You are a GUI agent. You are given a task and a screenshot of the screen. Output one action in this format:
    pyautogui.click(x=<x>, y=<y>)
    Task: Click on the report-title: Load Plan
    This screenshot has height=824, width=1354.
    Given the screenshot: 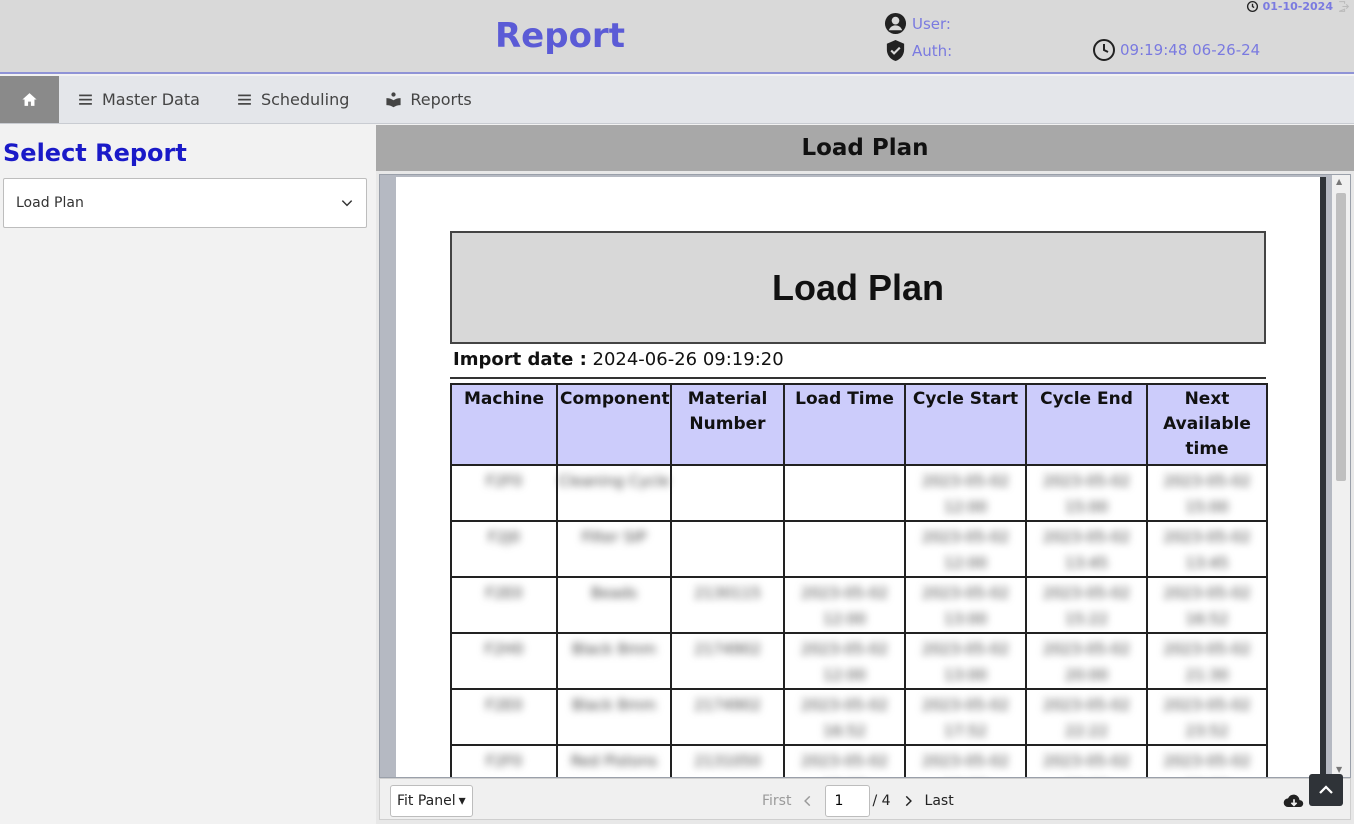 What is the action you would take?
    pyautogui.click(x=858, y=287)
    